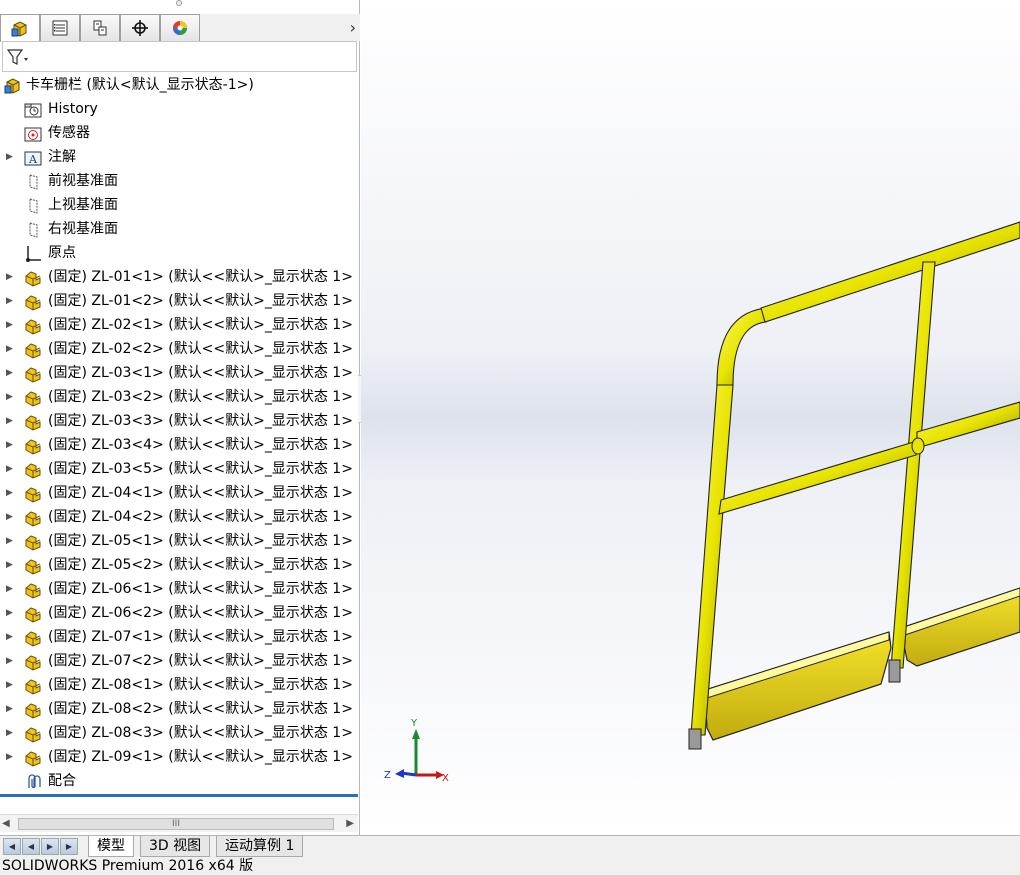  I want to click on mates-paperclip-icon, so click(34, 781).